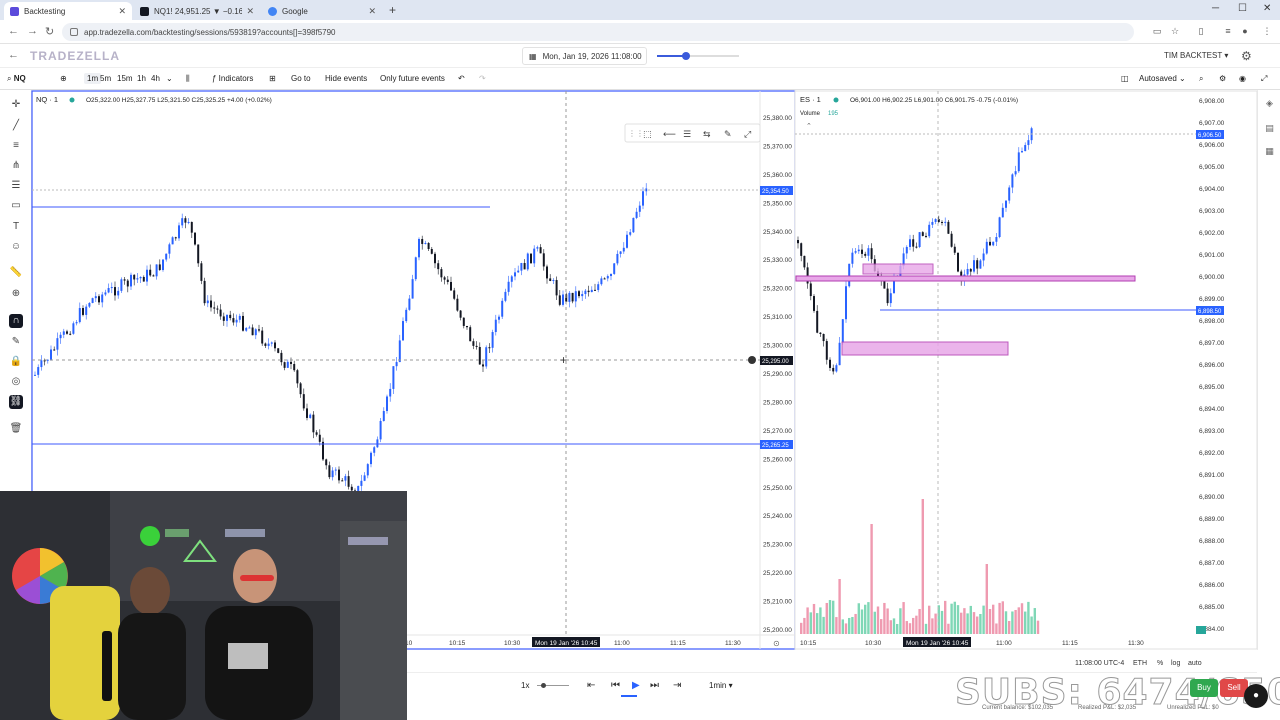  What do you see at coordinates (615, 685) in the screenshot?
I see `step-back-icon: ⏮` at bounding box center [615, 685].